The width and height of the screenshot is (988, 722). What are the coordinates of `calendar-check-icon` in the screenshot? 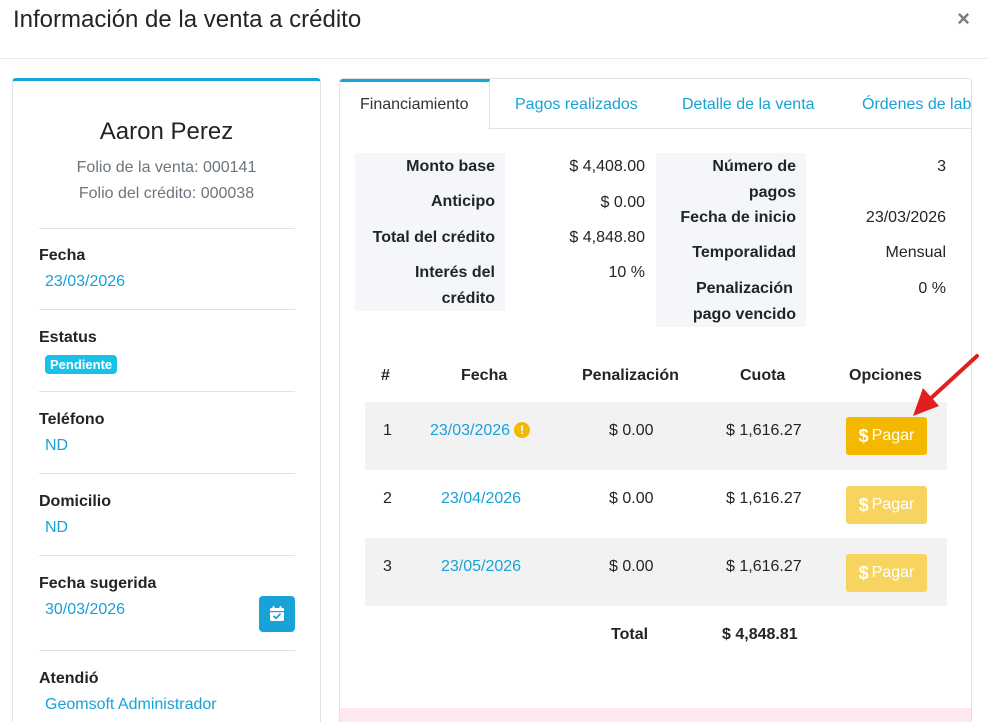 It's located at (277, 613).